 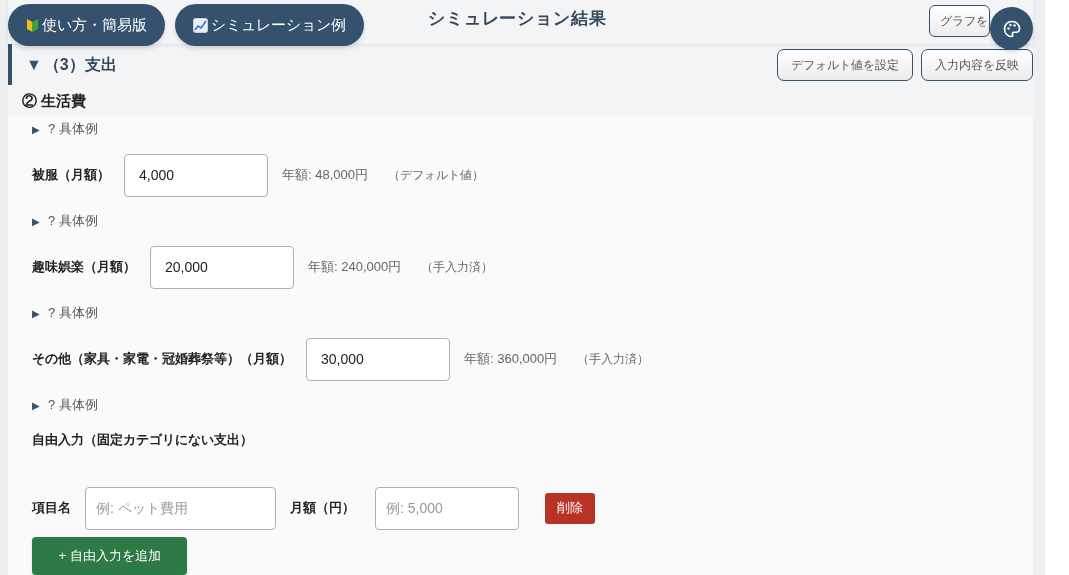 What do you see at coordinates (32, 25) in the screenshot?
I see `leaf-mark-icon` at bounding box center [32, 25].